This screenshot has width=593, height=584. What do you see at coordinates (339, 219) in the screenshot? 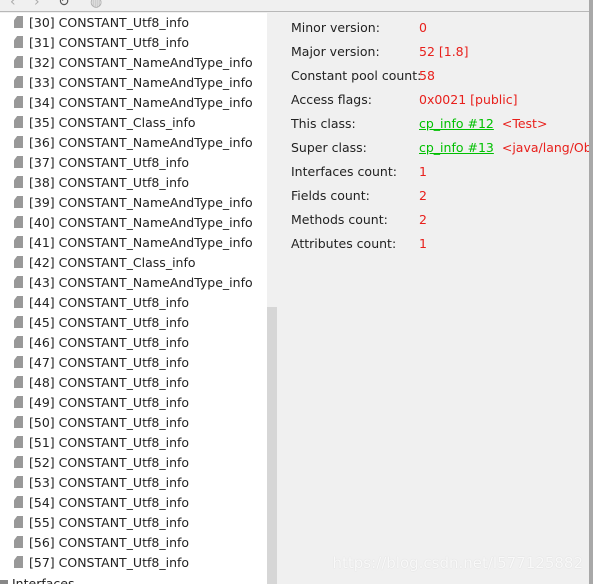
I see `detail-label: Methods count:` at bounding box center [339, 219].